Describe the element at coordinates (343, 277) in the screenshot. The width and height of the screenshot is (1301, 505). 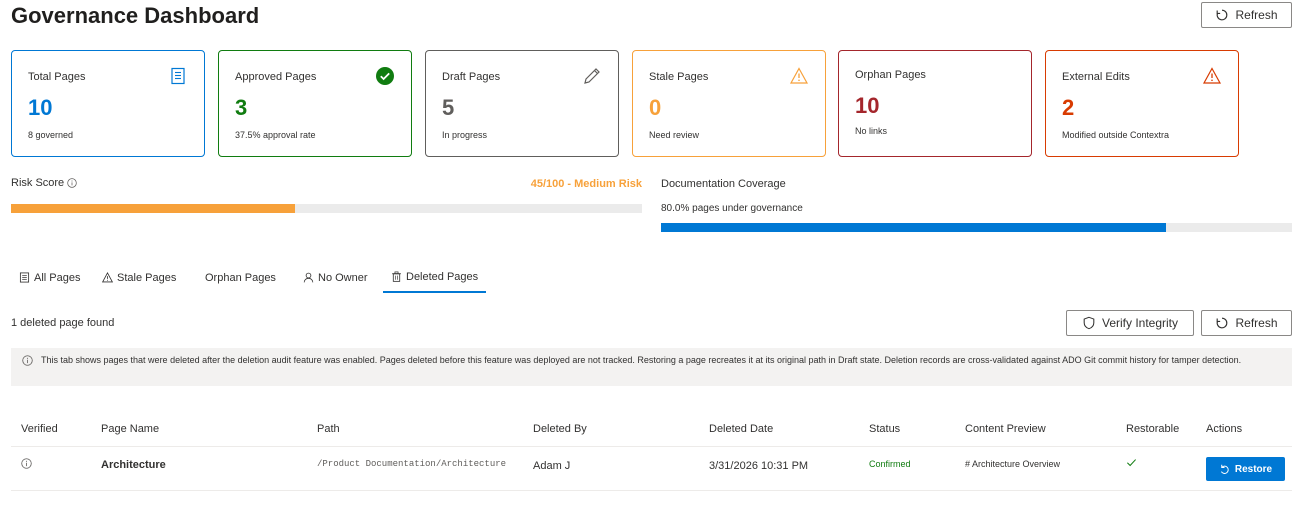
I see `tab-label: No Owner` at that location.